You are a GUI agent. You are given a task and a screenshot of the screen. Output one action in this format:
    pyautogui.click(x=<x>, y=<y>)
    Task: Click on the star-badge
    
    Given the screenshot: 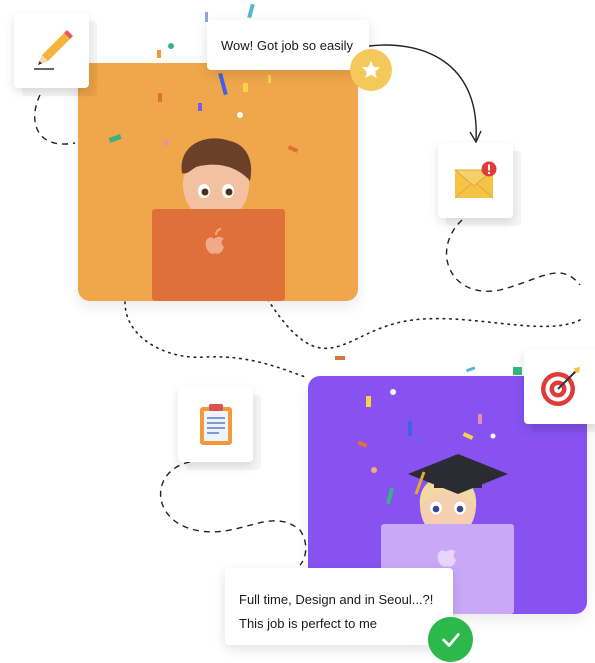 What is the action you would take?
    pyautogui.click(x=371, y=70)
    